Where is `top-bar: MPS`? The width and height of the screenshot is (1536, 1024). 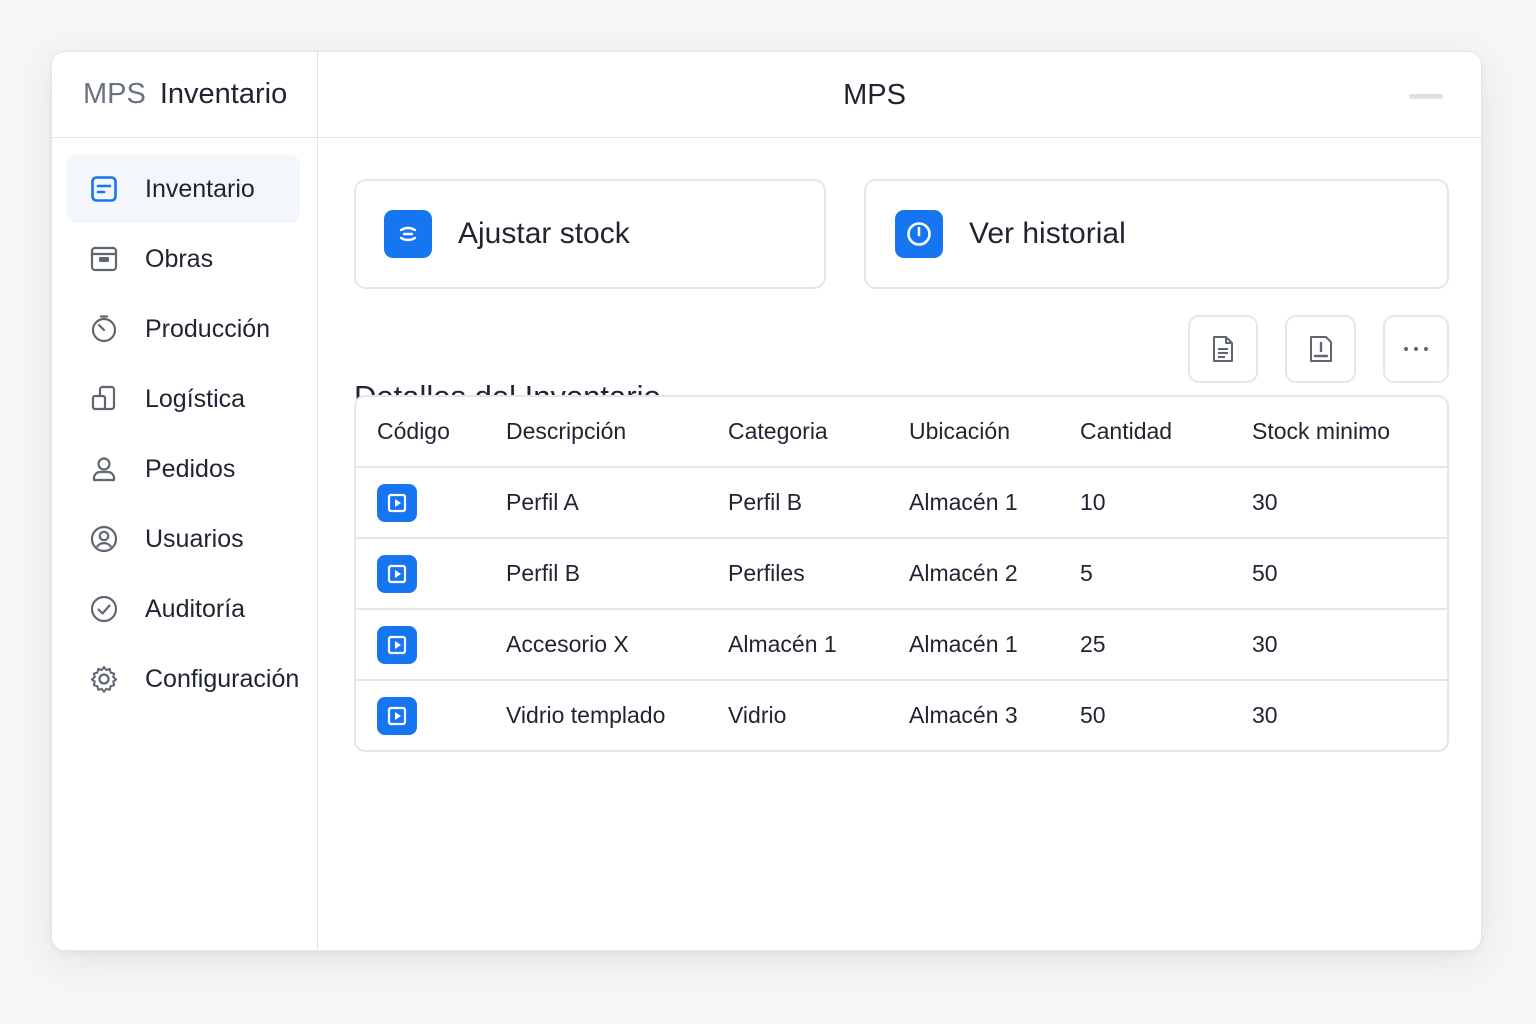 top-bar: MPS is located at coordinates (899, 95).